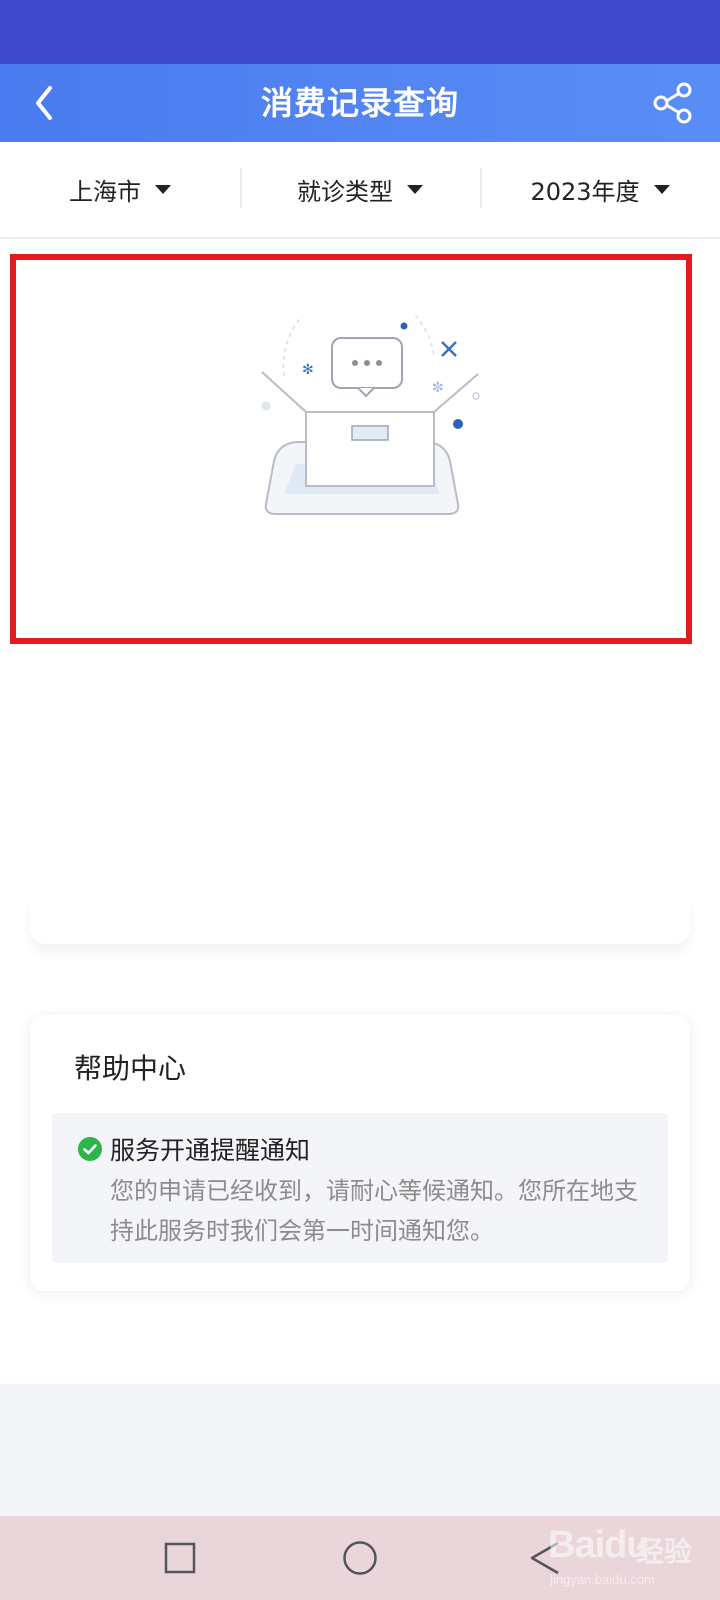 This screenshot has height=1600, width=720. I want to click on visit-type-filter-label: 就诊类型, so click(345, 192).